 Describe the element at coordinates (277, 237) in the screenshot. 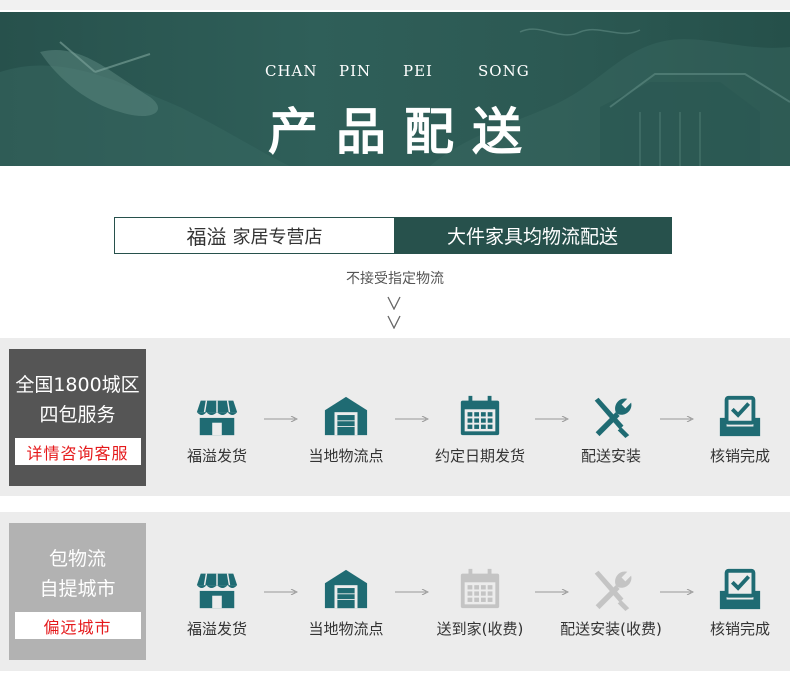

I see `store-type: 家居专营店` at that location.